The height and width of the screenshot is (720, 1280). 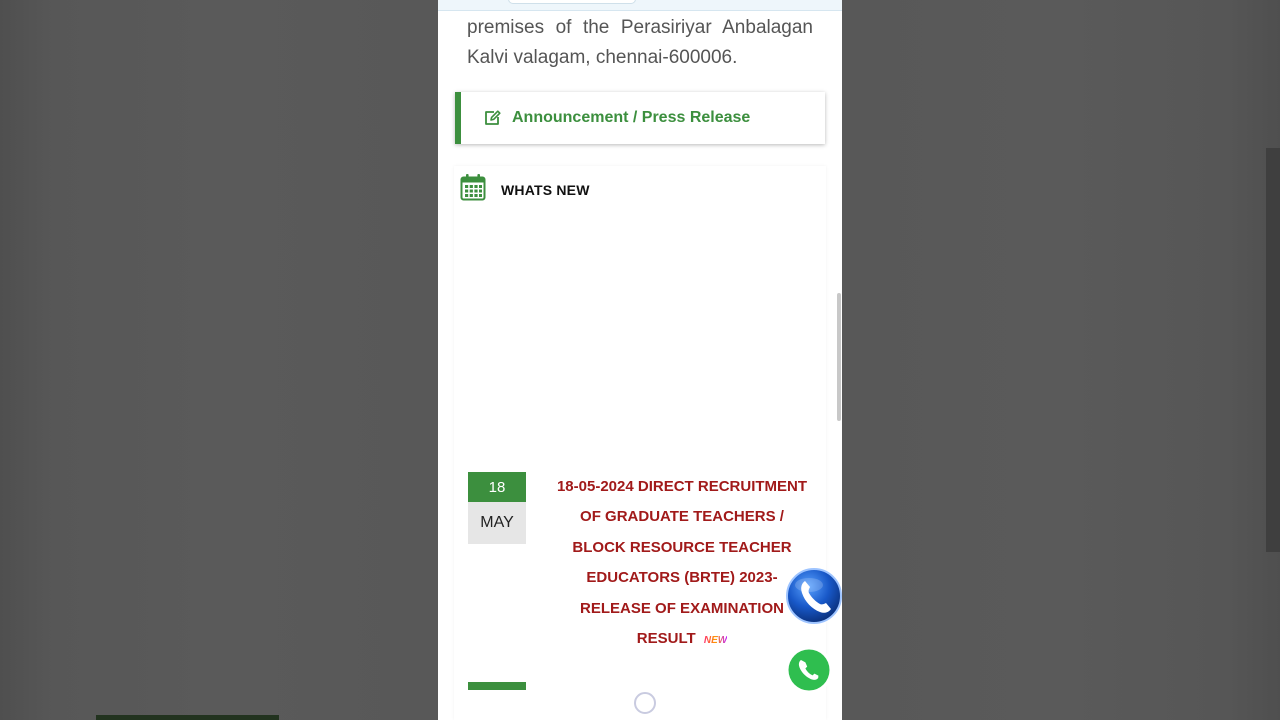 What do you see at coordinates (839, 357) in the screenshot?
I see `scrollbar-thumb` at bounding box center [839, 357].